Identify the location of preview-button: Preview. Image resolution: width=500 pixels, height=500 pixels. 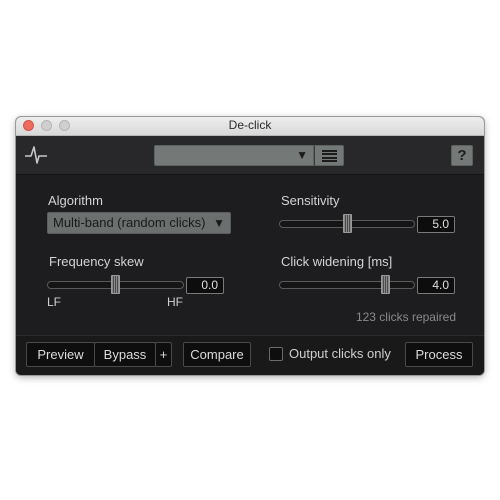
(60, 354).